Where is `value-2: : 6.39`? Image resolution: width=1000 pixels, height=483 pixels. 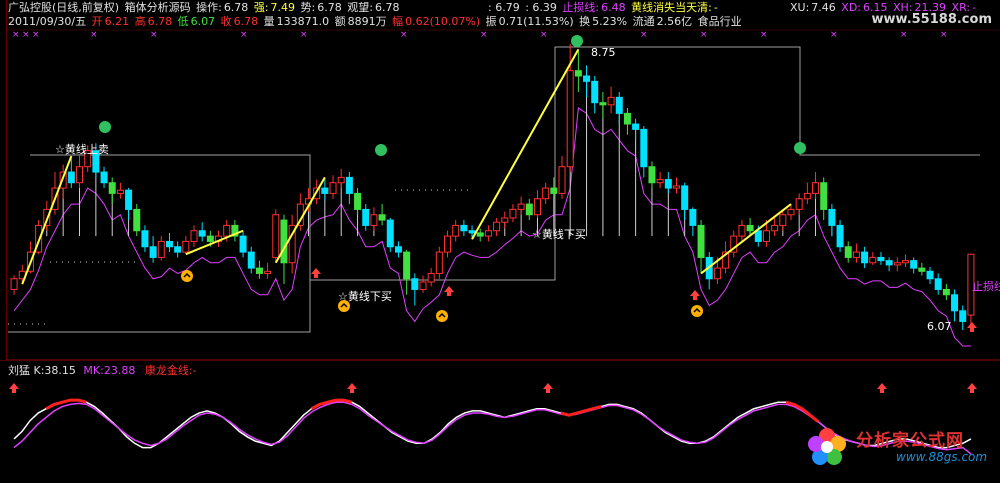 value-2: : 6.39 is located at coordinates (541, 7).